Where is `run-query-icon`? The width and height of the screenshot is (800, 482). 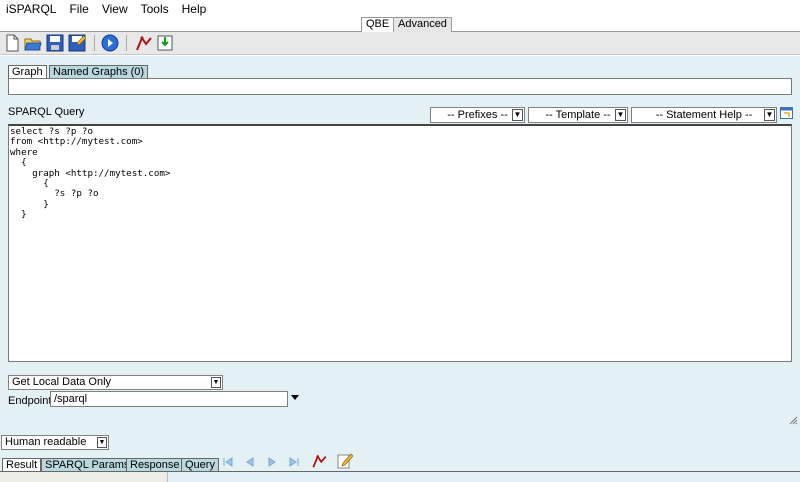 run-query-icon is located at coordinates (110, 43).